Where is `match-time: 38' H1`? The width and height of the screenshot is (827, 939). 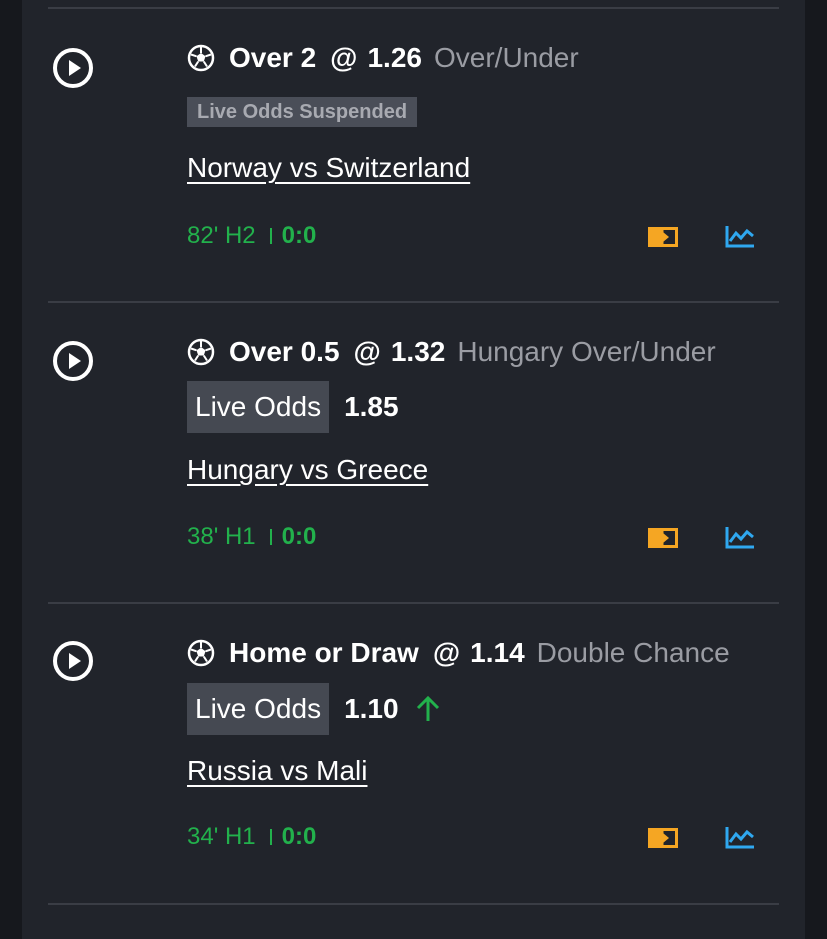 match-time: 38' H1 is located at coordinates (221, 536).